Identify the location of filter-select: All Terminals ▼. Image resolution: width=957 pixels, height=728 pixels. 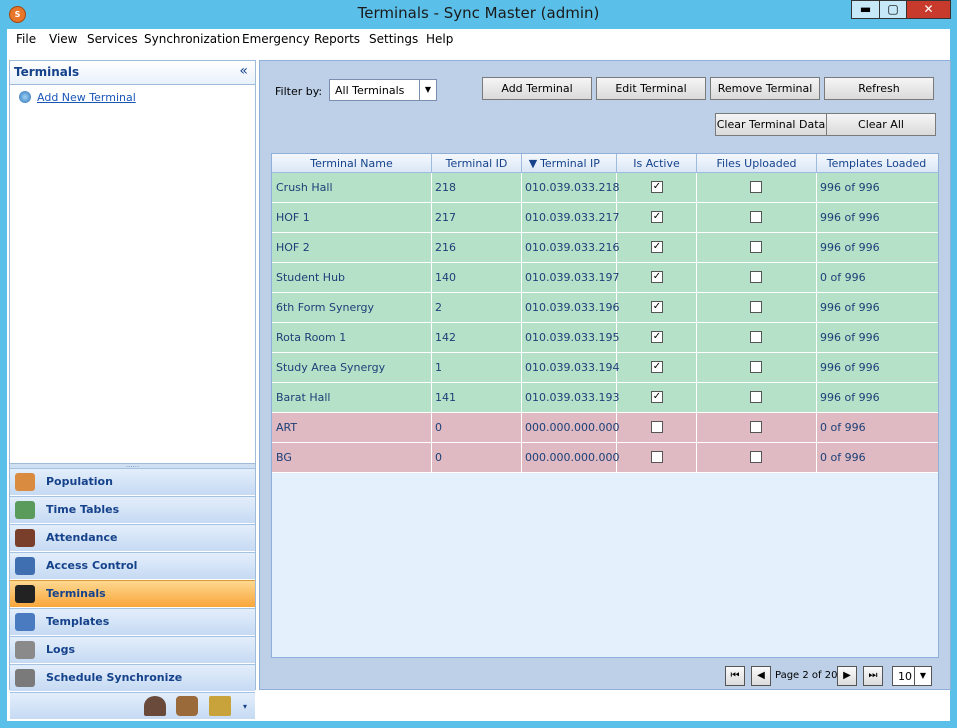
(383, 90).